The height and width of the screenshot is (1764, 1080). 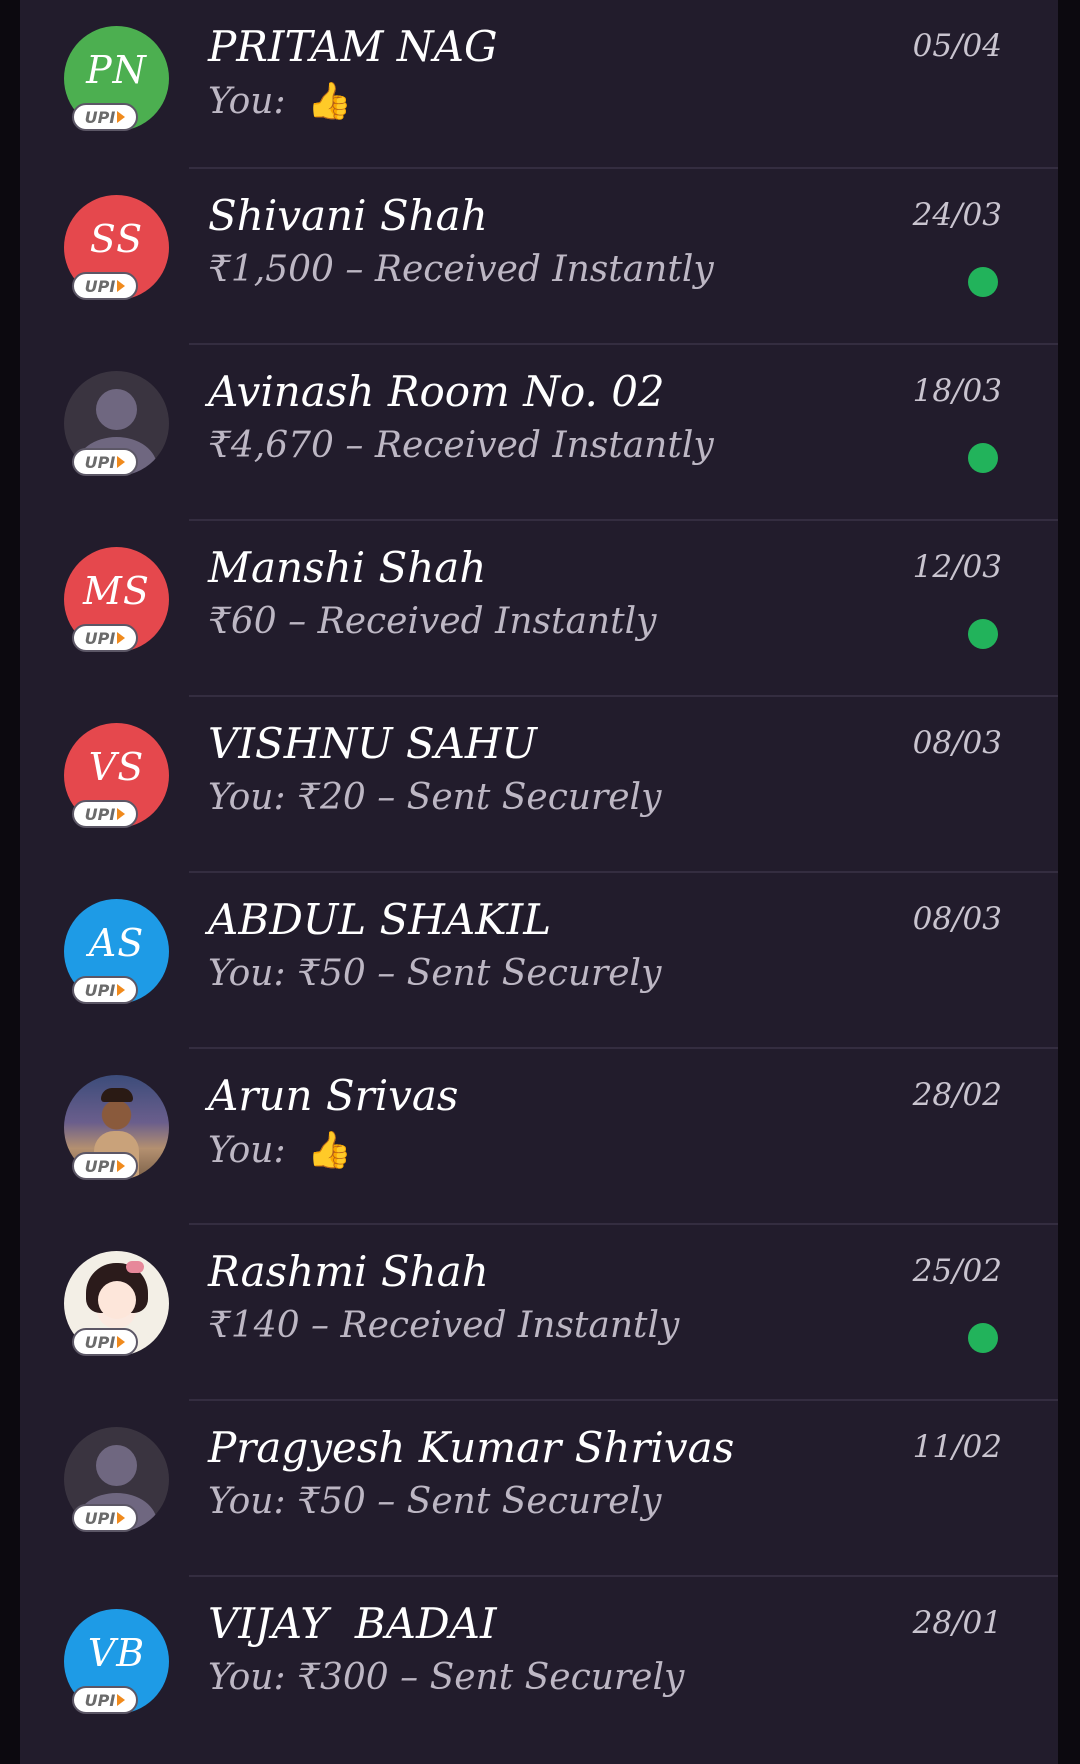 What do you see at coordinates (116, 69) in the screenshot?
I see `avatar-initials: PN` at bounding box center [116, 69].